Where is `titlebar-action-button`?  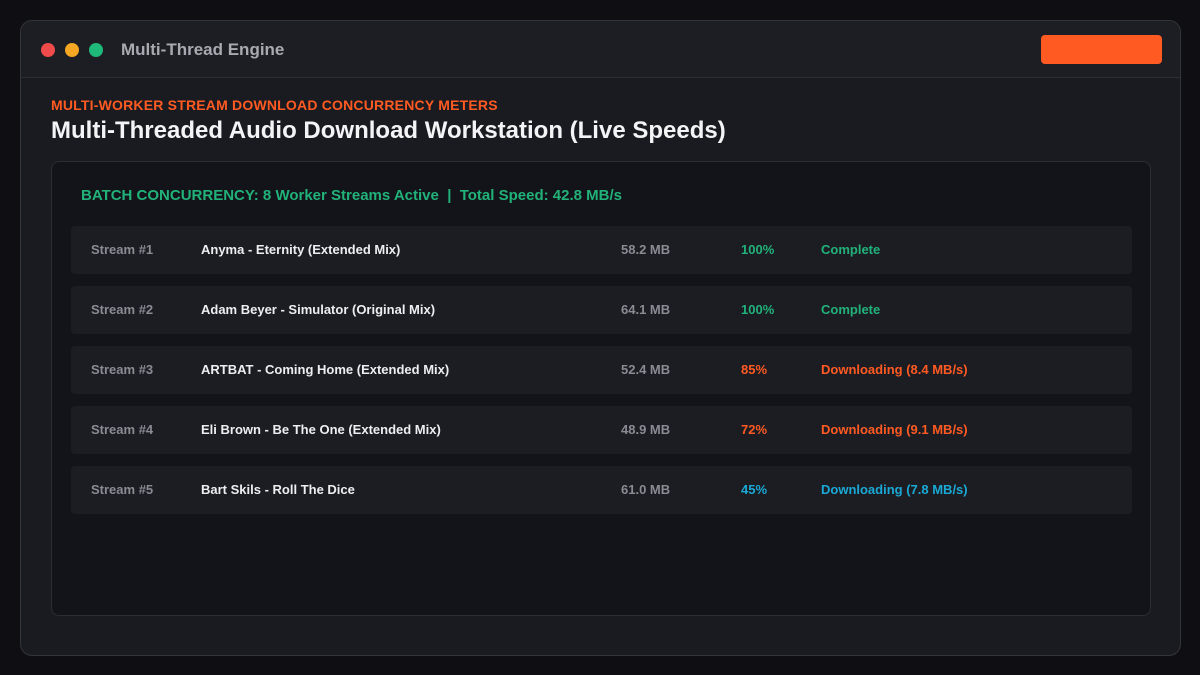
titlebar-action-button is located at coordinates (1101, 49).